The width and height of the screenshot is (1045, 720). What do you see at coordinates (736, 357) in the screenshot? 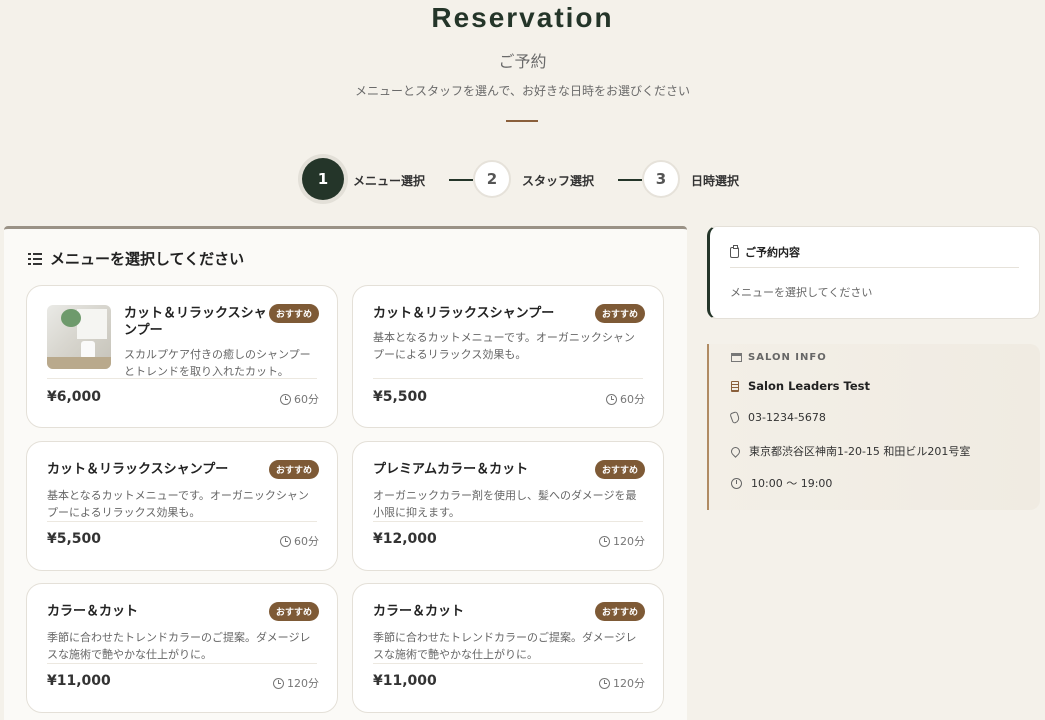
I see `store-icon` at bounding box center [736, 357].